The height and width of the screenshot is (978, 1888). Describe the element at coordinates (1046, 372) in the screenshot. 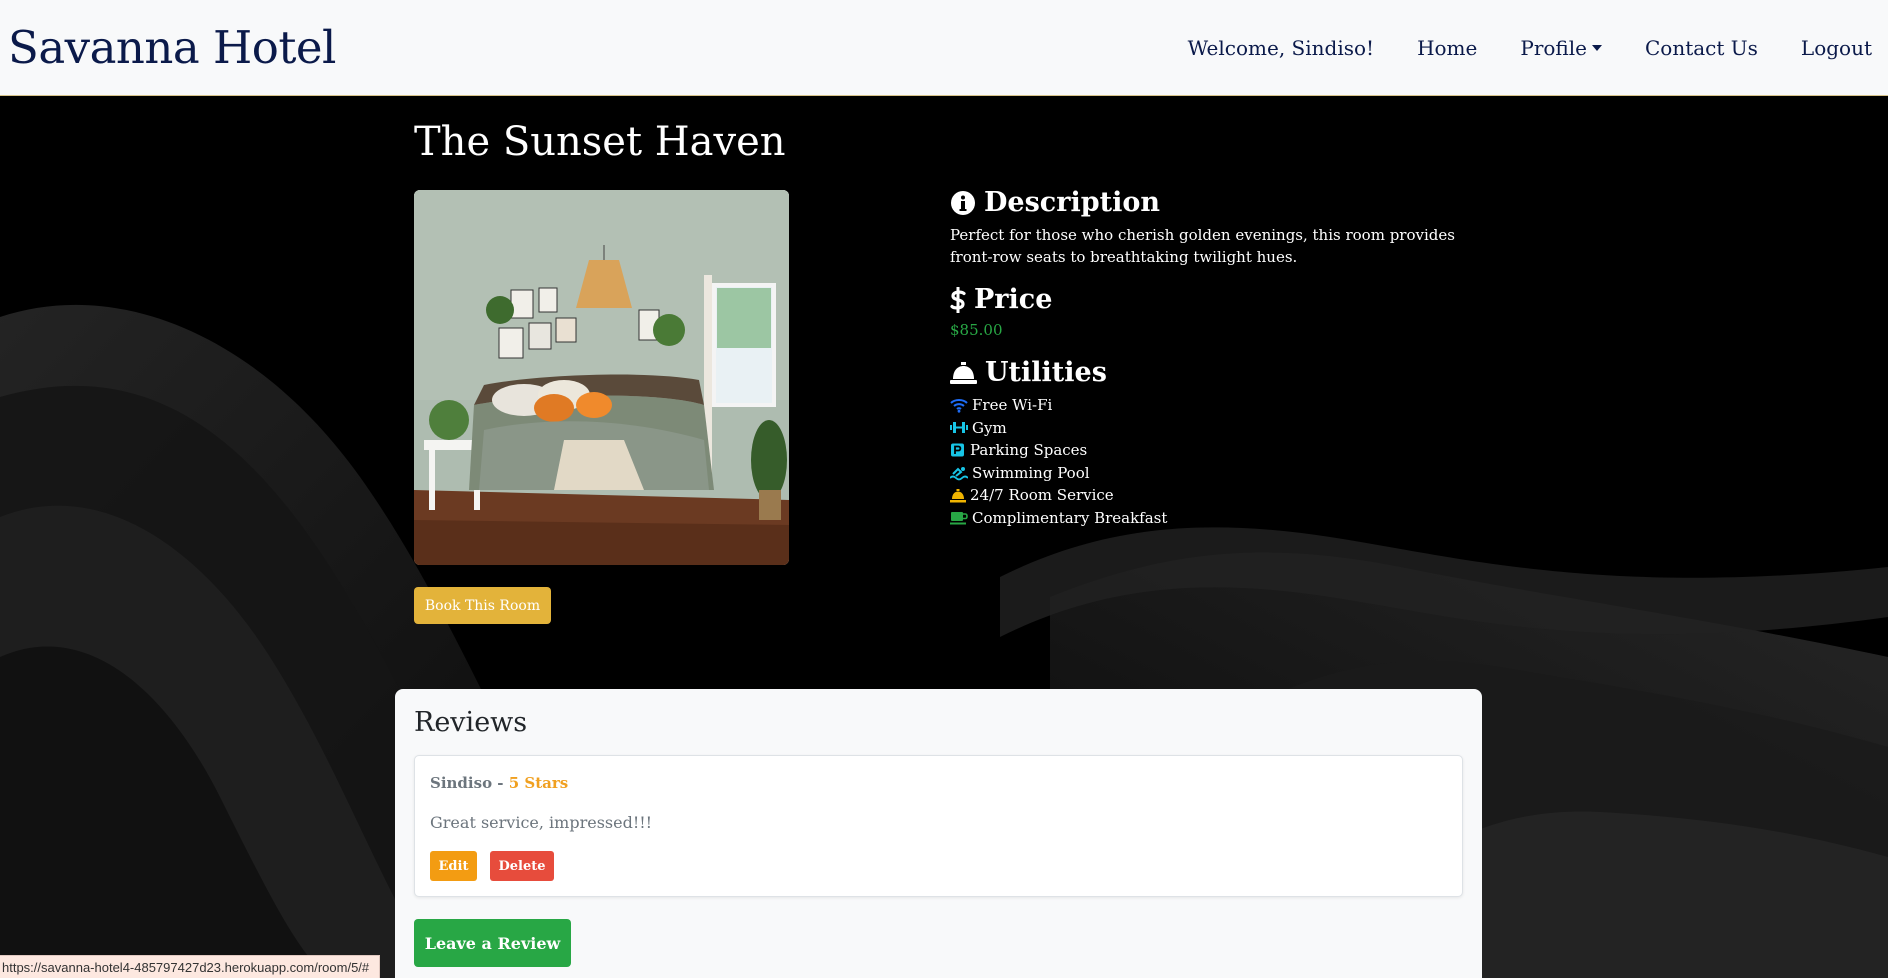

I see `utilities-heading-label: Utilities` at that location.